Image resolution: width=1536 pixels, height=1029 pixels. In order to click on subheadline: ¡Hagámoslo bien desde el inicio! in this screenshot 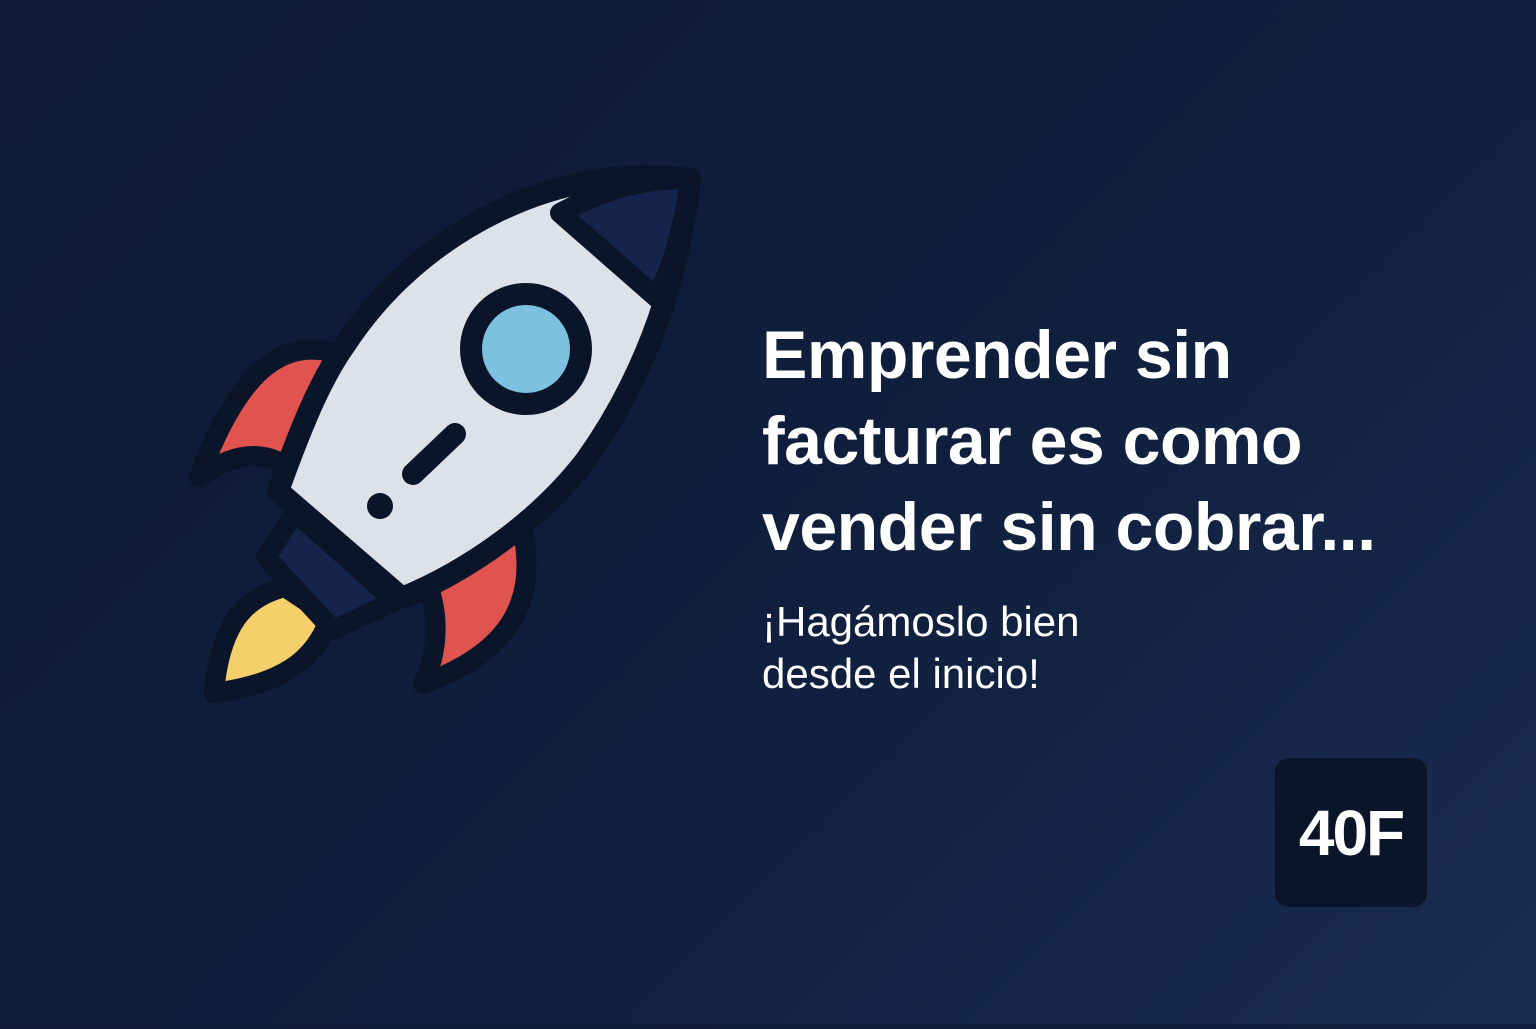, I will do `click(1062, 648)`.